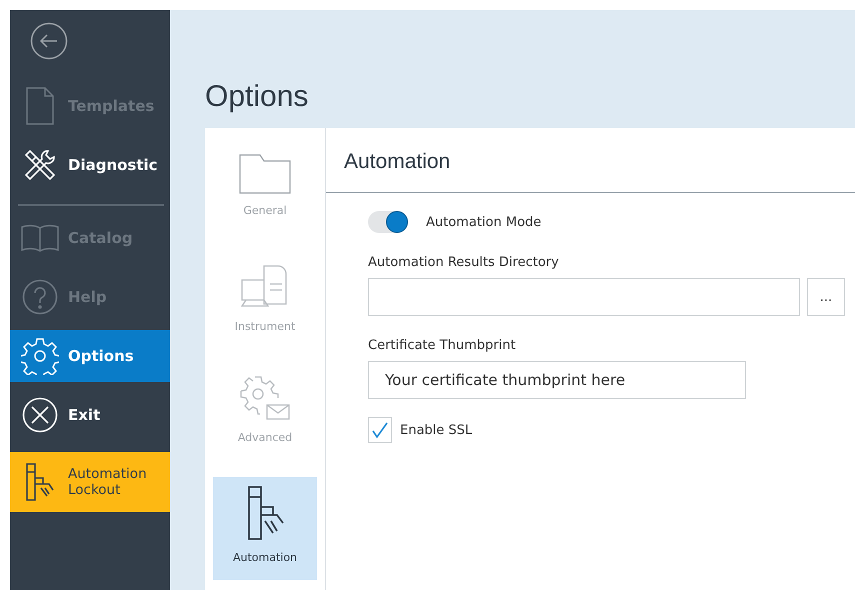 Image resolution: width=855 pixels, height=590 pixels. What do you see at coordinates (40, 297) in the screenshot?
I see `help-icon` at bounding box center [40, 297].